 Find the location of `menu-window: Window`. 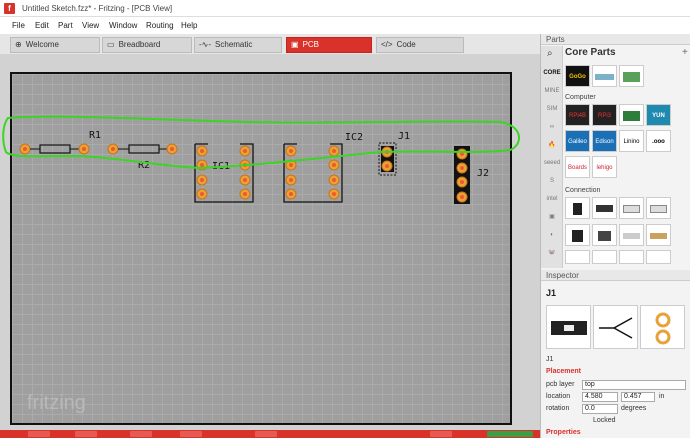

menu-window: Window is located at coordinates (123, 25).